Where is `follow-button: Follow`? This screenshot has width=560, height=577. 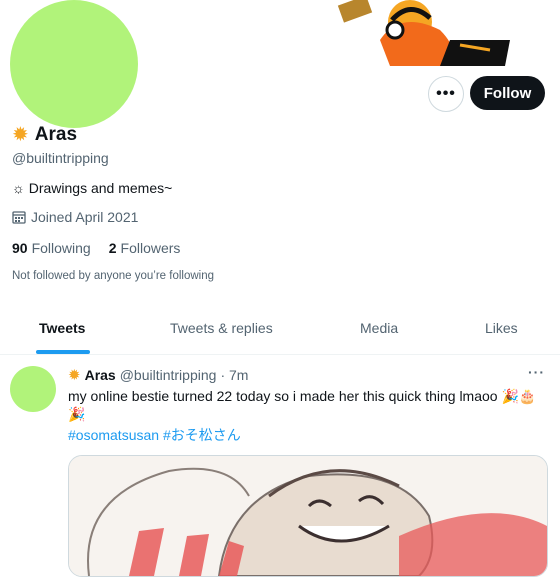
follow-button: Follow is located at coordinates (507, 93).